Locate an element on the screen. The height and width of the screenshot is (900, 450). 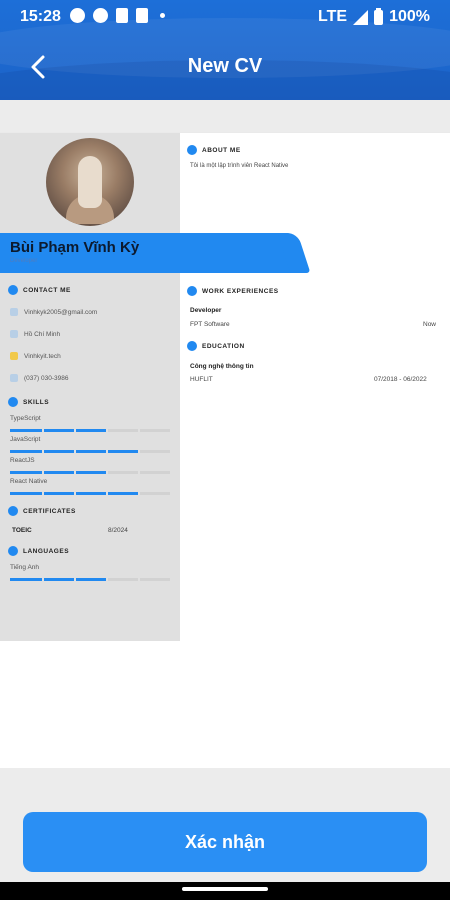
briefcase-icon is located at coordinates (192, 291).